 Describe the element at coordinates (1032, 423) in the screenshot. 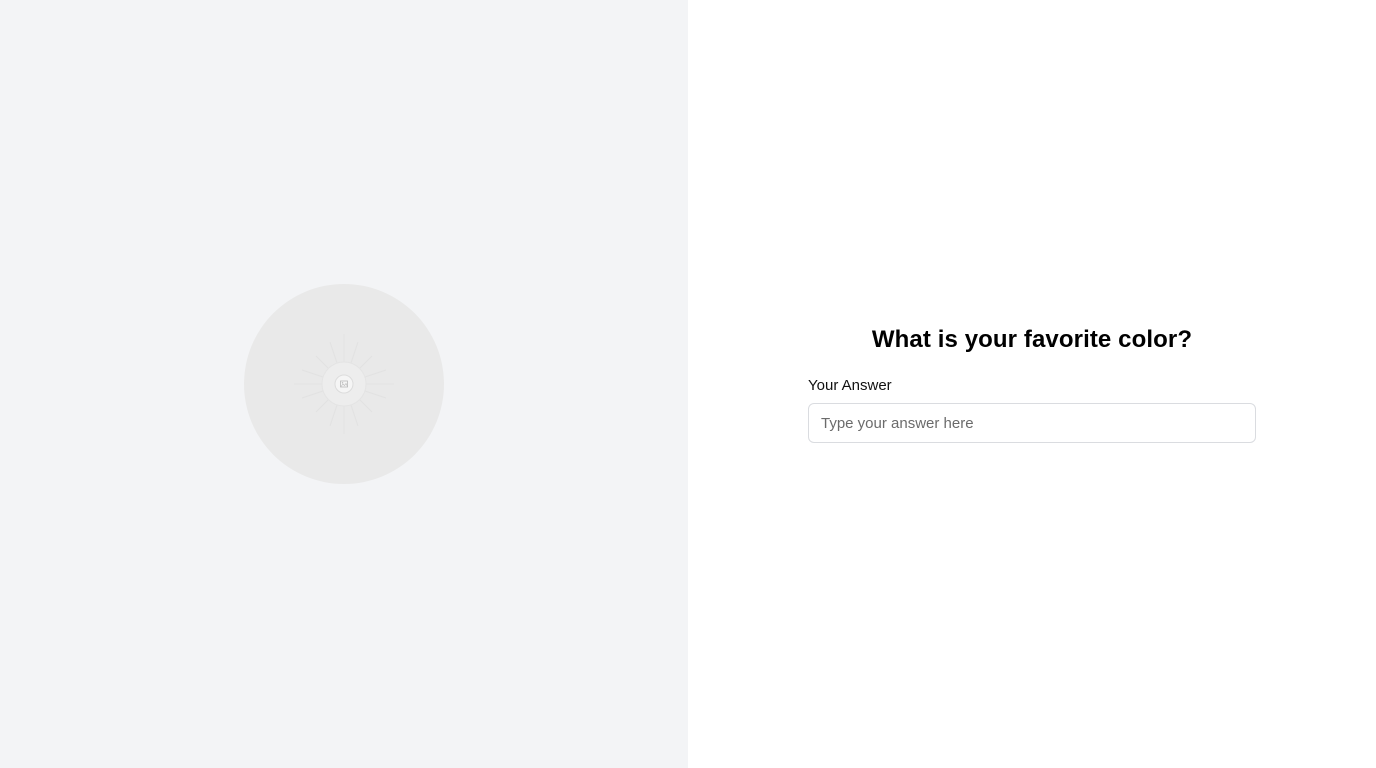

I see `answer-input` at that location.